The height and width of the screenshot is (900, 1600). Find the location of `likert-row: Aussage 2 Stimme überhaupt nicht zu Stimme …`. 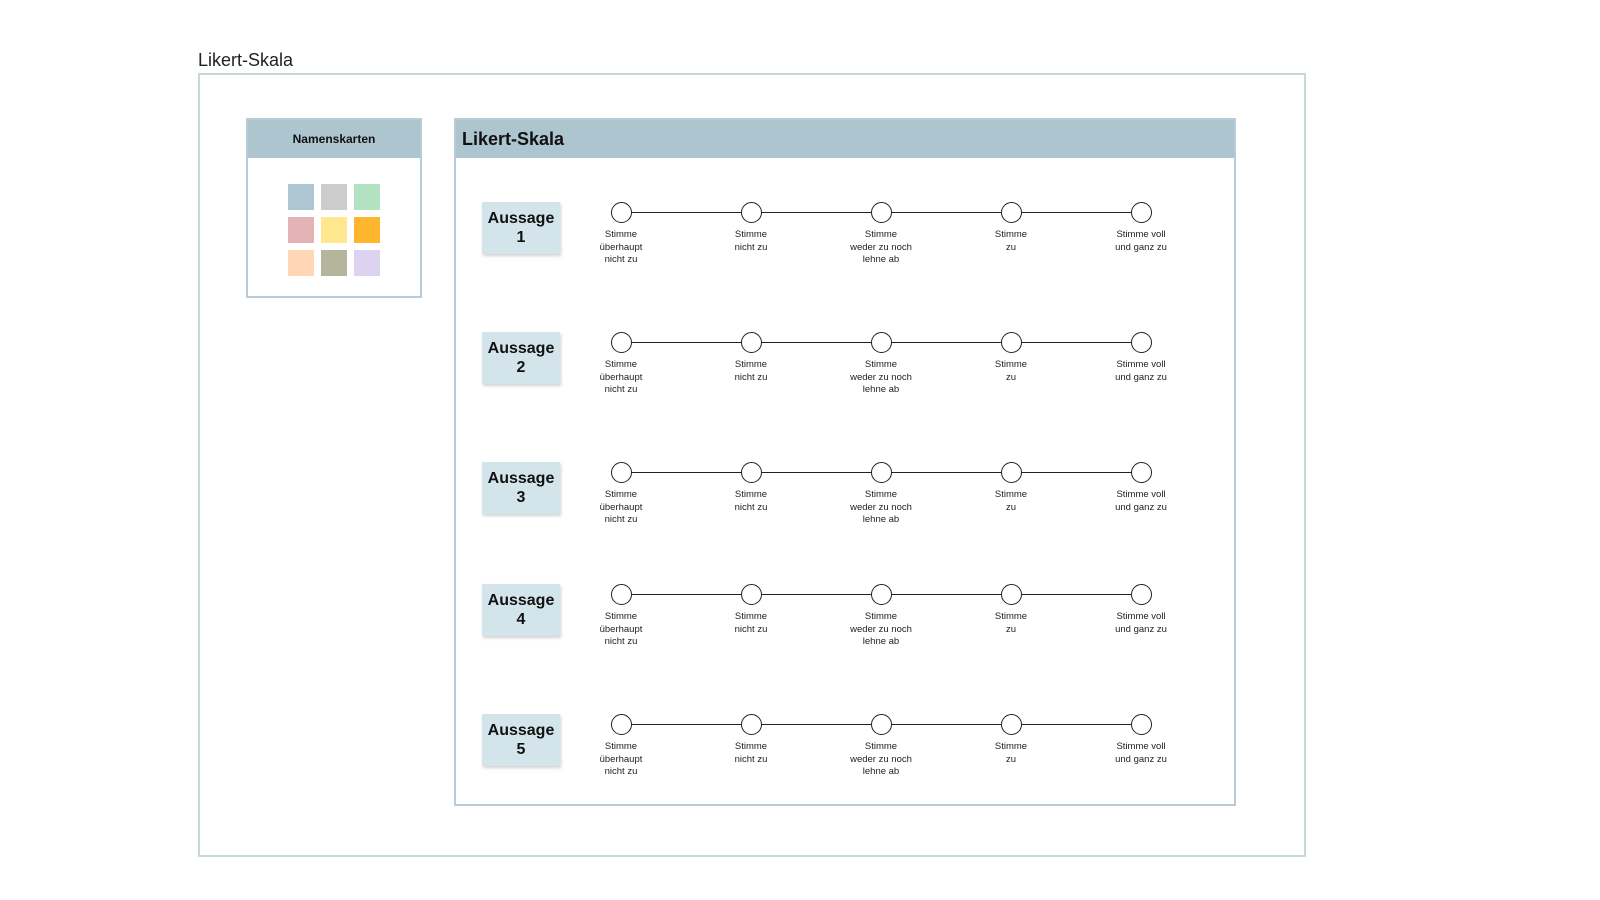

likert-row: Aussage 2 Stimme überhaupt nicht zu Stimme … is located at coordinates (845, 372).